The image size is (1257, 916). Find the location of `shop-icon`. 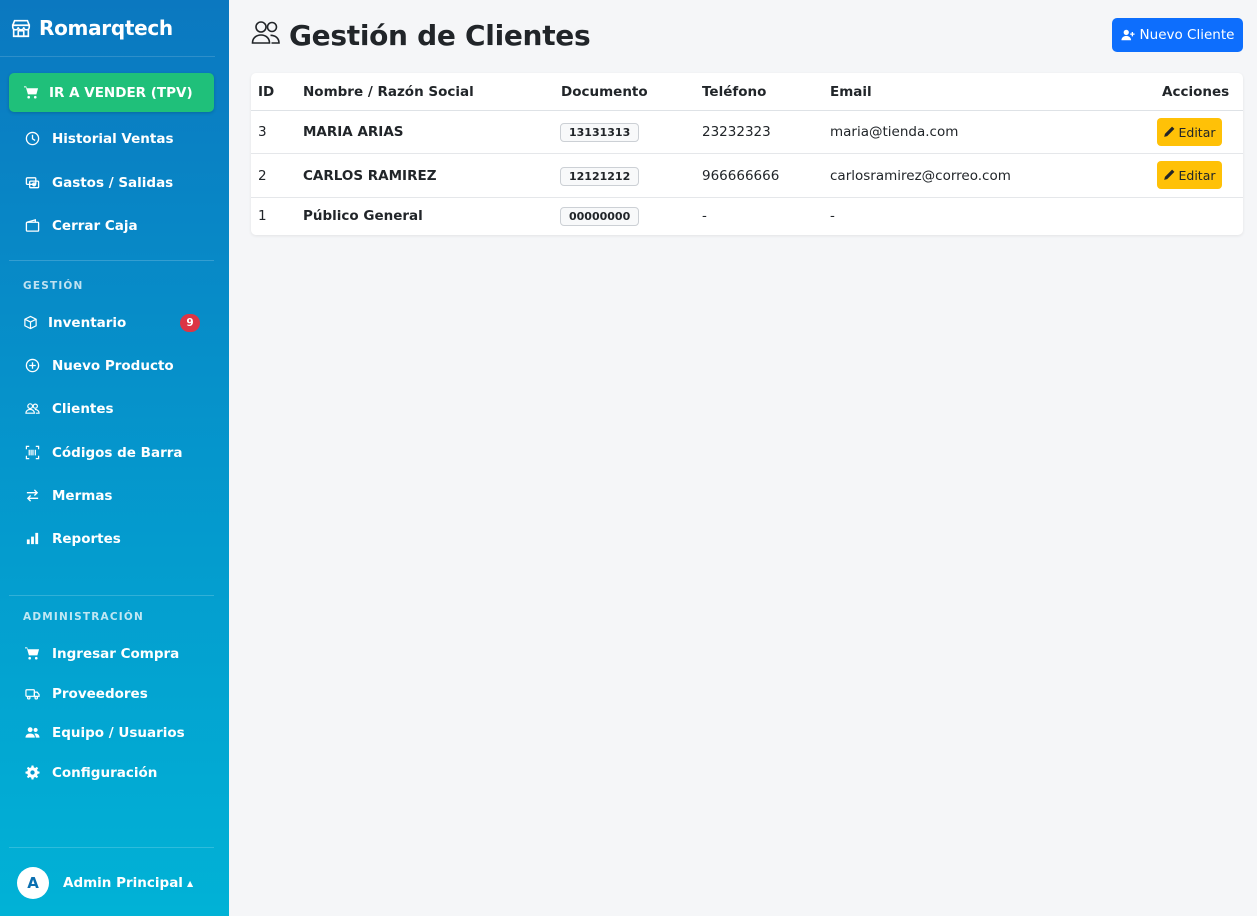

shop-icon is located at coordinates (21, 28).